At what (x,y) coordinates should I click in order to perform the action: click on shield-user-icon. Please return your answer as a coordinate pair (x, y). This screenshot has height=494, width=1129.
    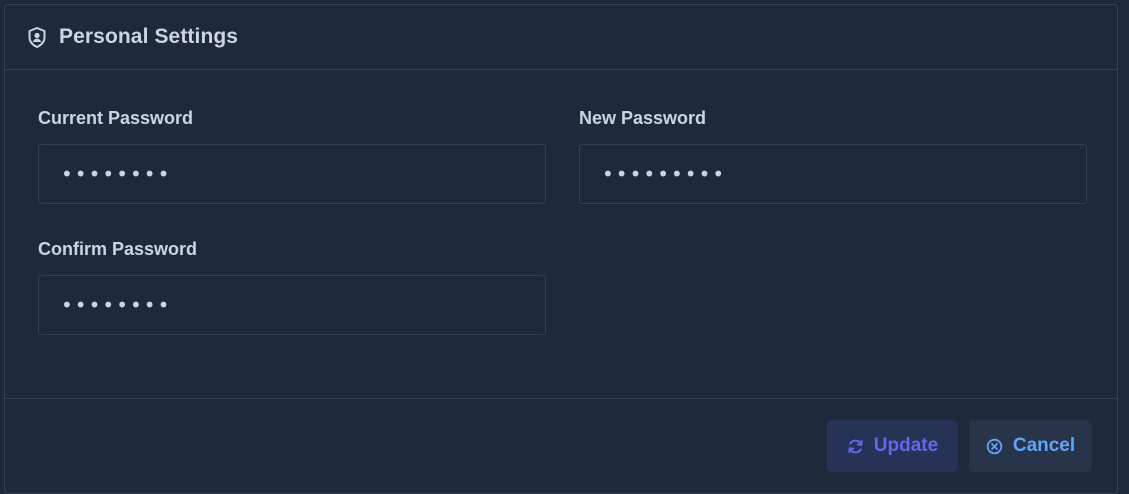
    Looking at the image, I should click on (37, 37).